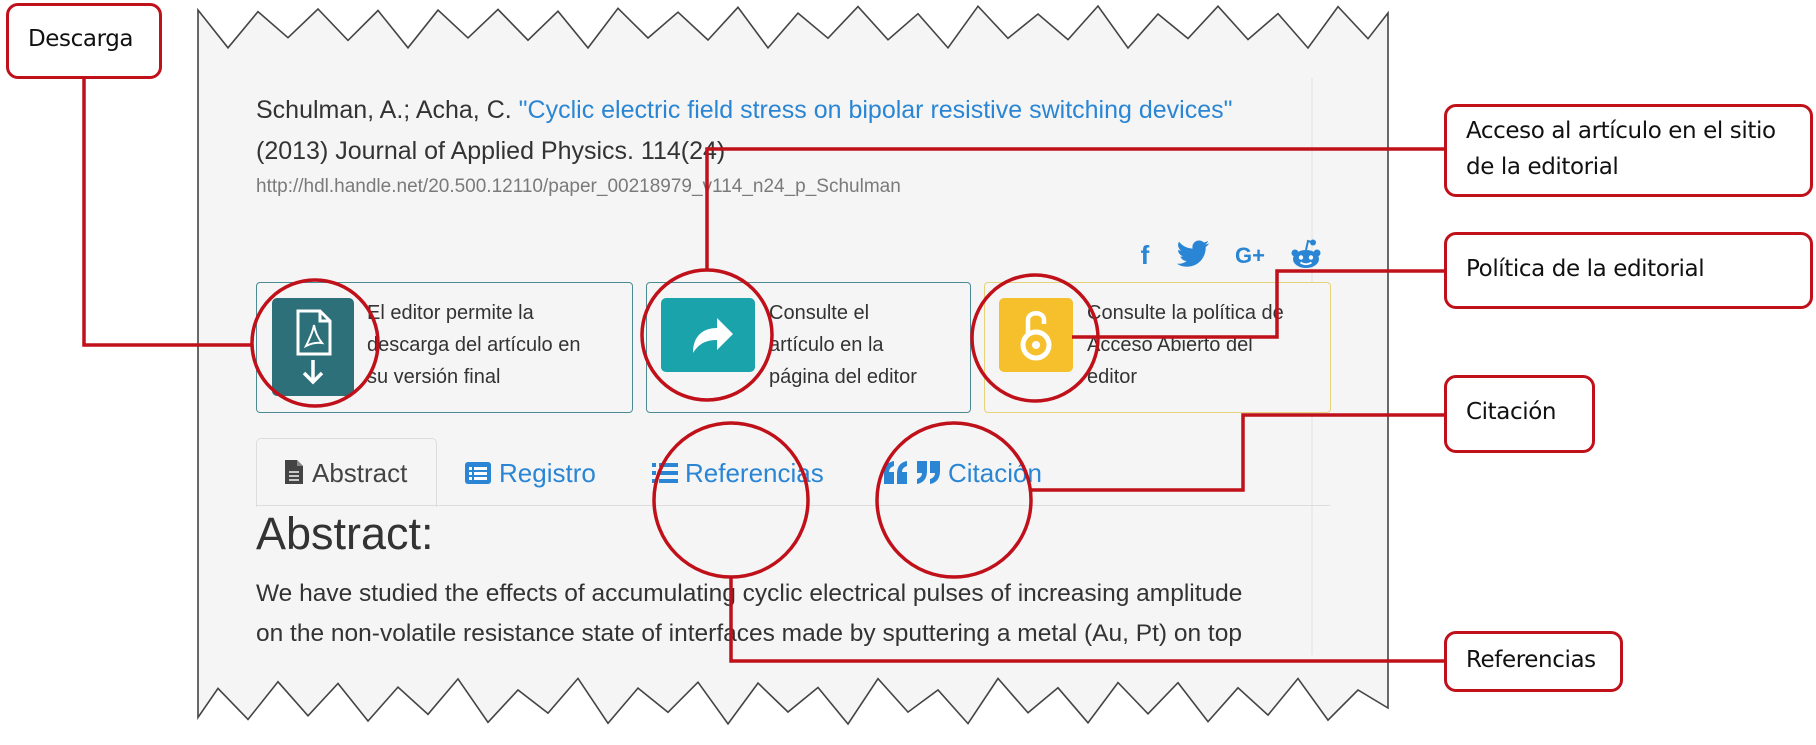  What do you see at coordinates (793, 505) in the screenshot?
I see `tab-divider` at bounding box center [793, 505].